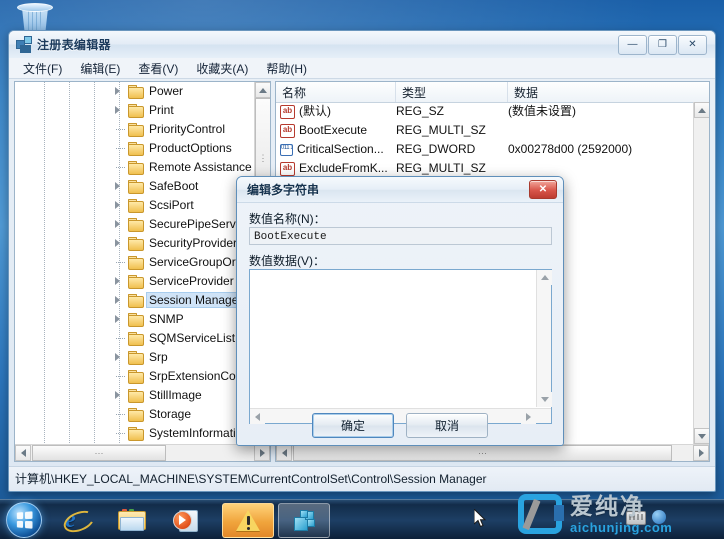  I want to click on menu-item-edit: 编辑(E), so click(100, 68).